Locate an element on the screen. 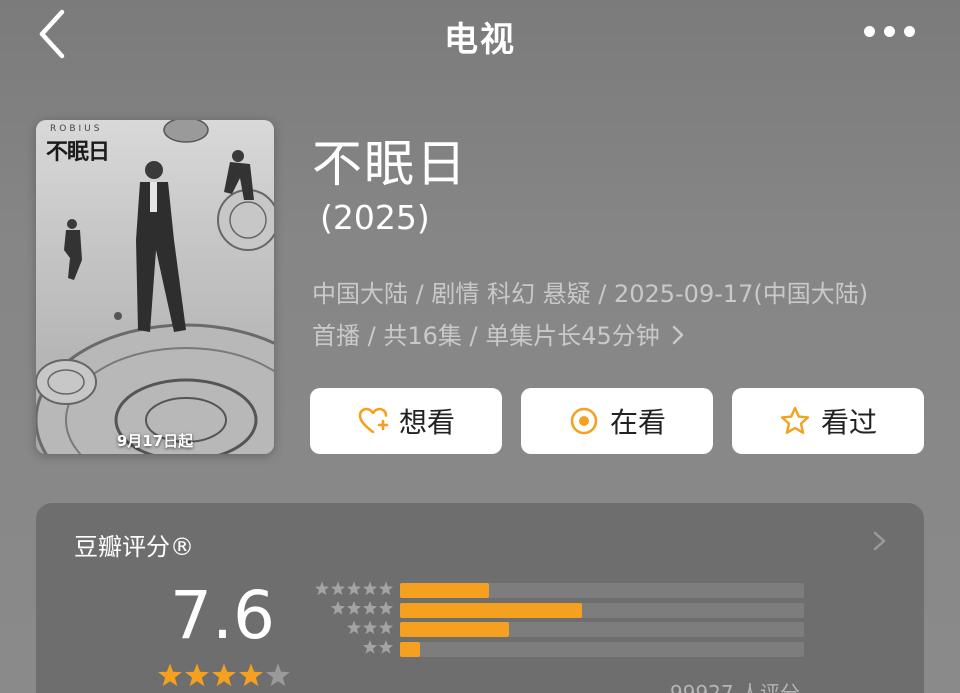 This screenshot has width=960, height=693. show-meta-line2-text: 首播 / 共16集 / 单集片长45分钟 is located at coordinates (486, 336).